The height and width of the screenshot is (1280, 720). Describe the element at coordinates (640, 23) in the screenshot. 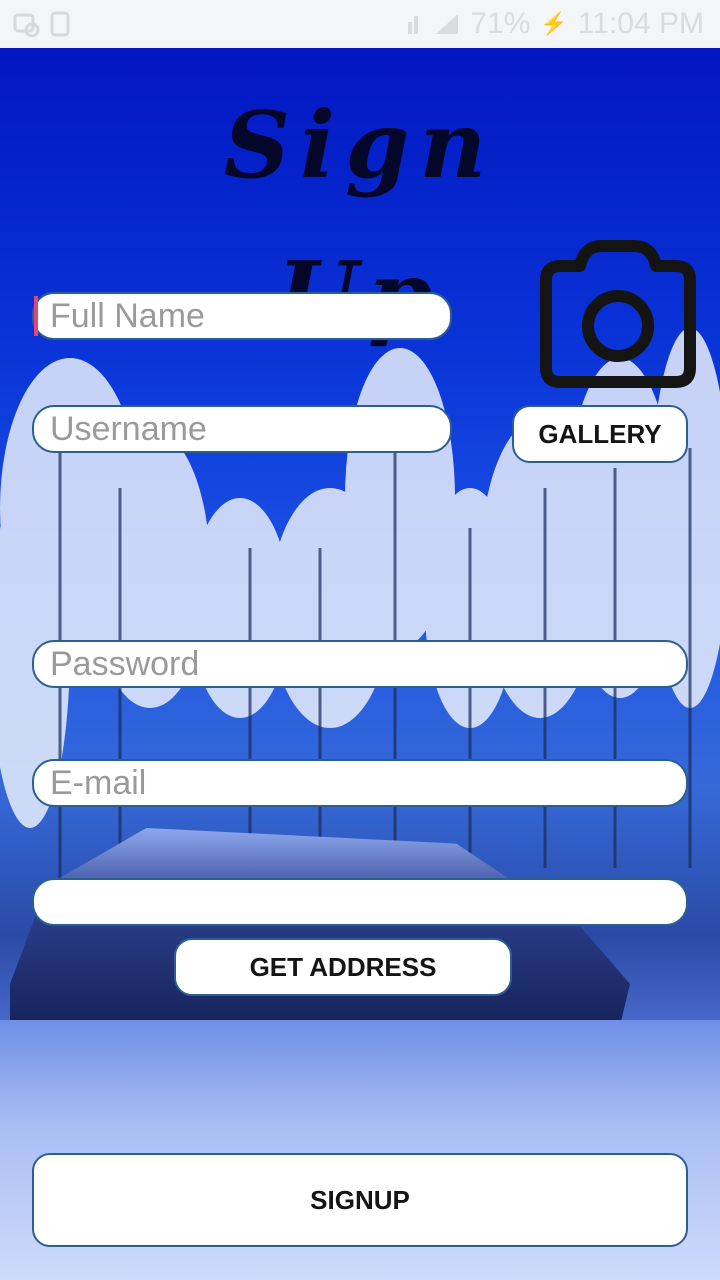

I see `clock: 11:04 PM` at that location.